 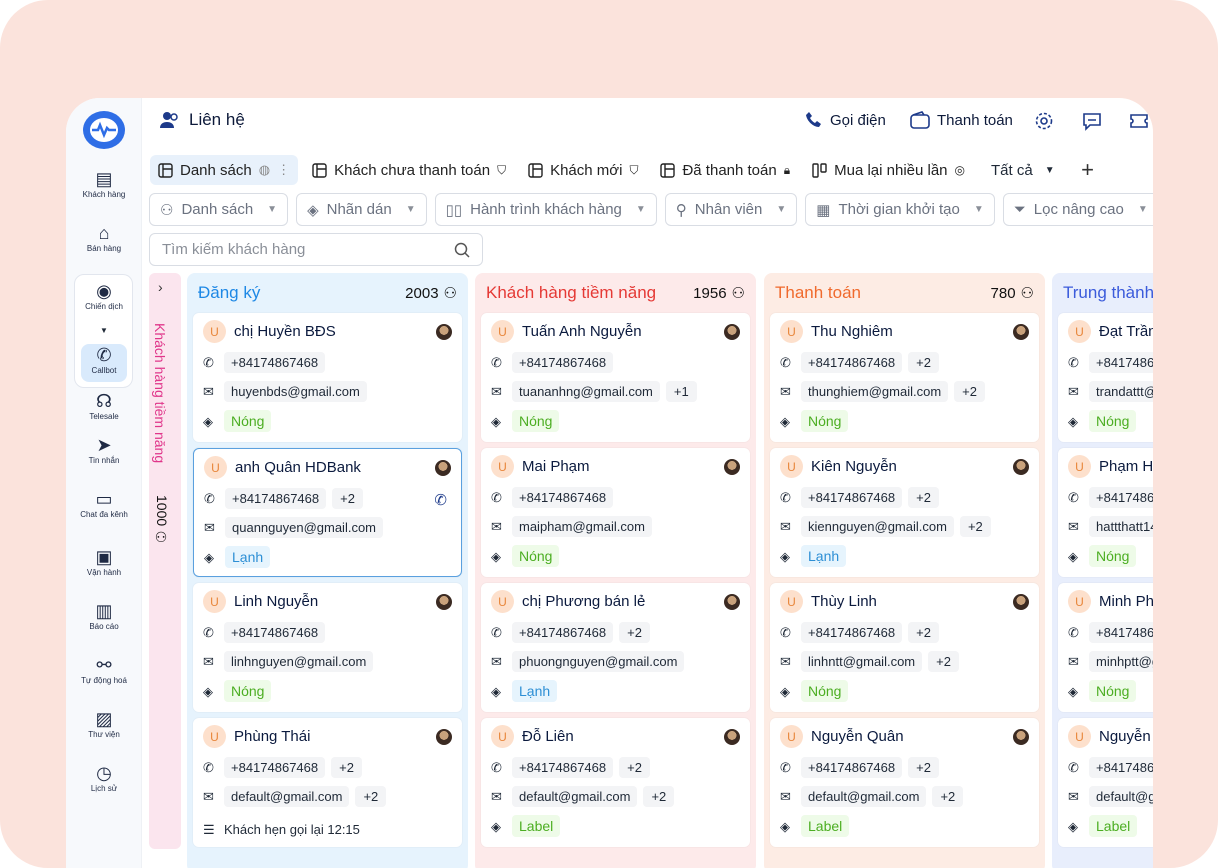 What do you see at coordinates (219, 209) in the screenshot?
I see `filter-danh-sach: ⚇ Danh sách ▼` at bounding box center [219, 209].